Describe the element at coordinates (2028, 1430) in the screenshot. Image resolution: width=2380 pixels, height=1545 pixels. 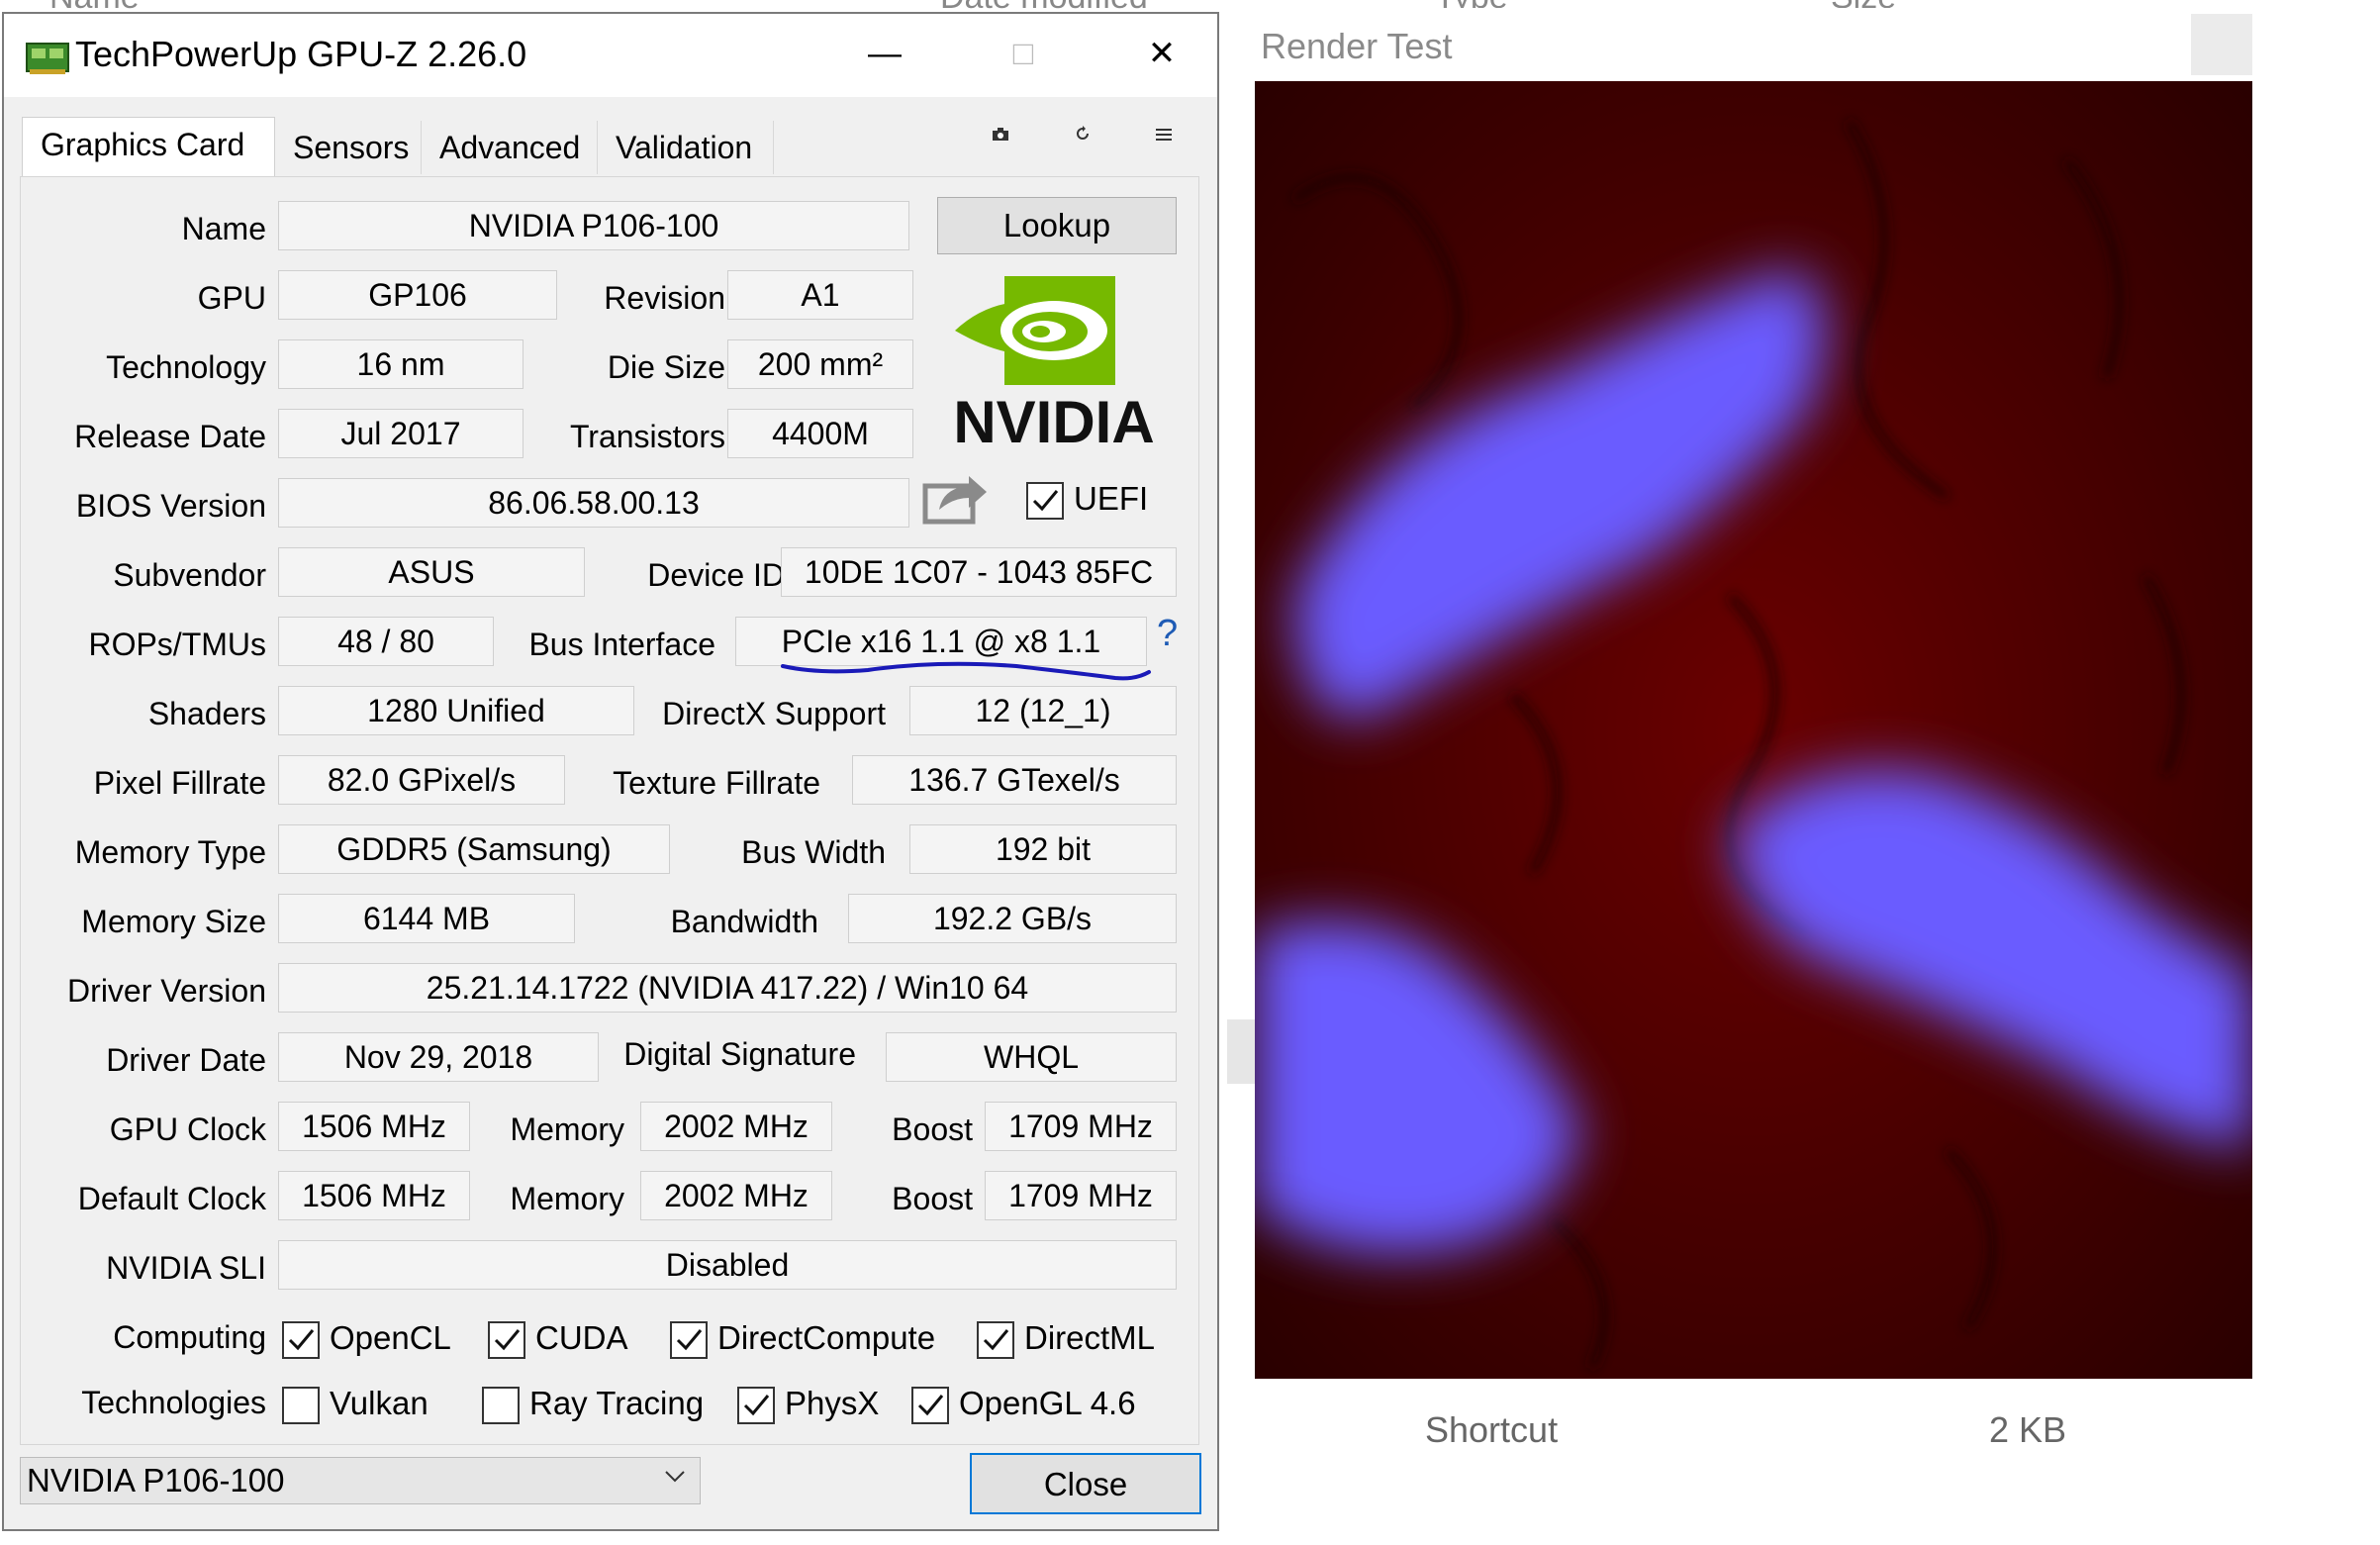
I see `explorer-row-size: 2 KB` at that location.